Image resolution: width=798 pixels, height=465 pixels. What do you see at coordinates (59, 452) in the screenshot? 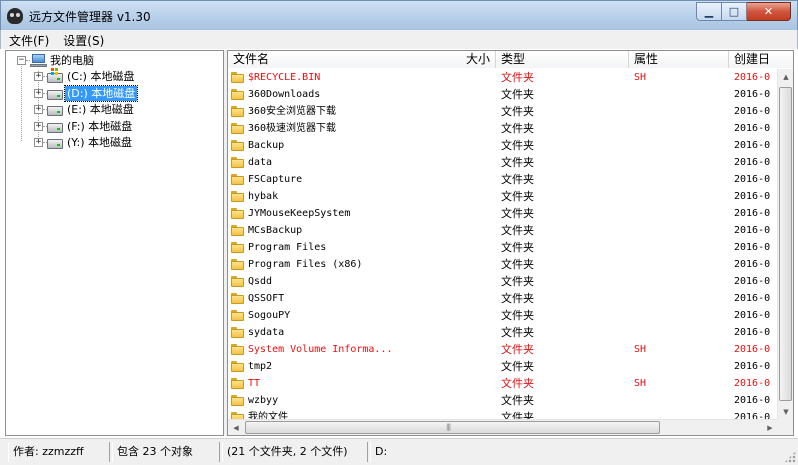
I see `status-author: 作者: zzmzzff` at bounding box center [59, 452].